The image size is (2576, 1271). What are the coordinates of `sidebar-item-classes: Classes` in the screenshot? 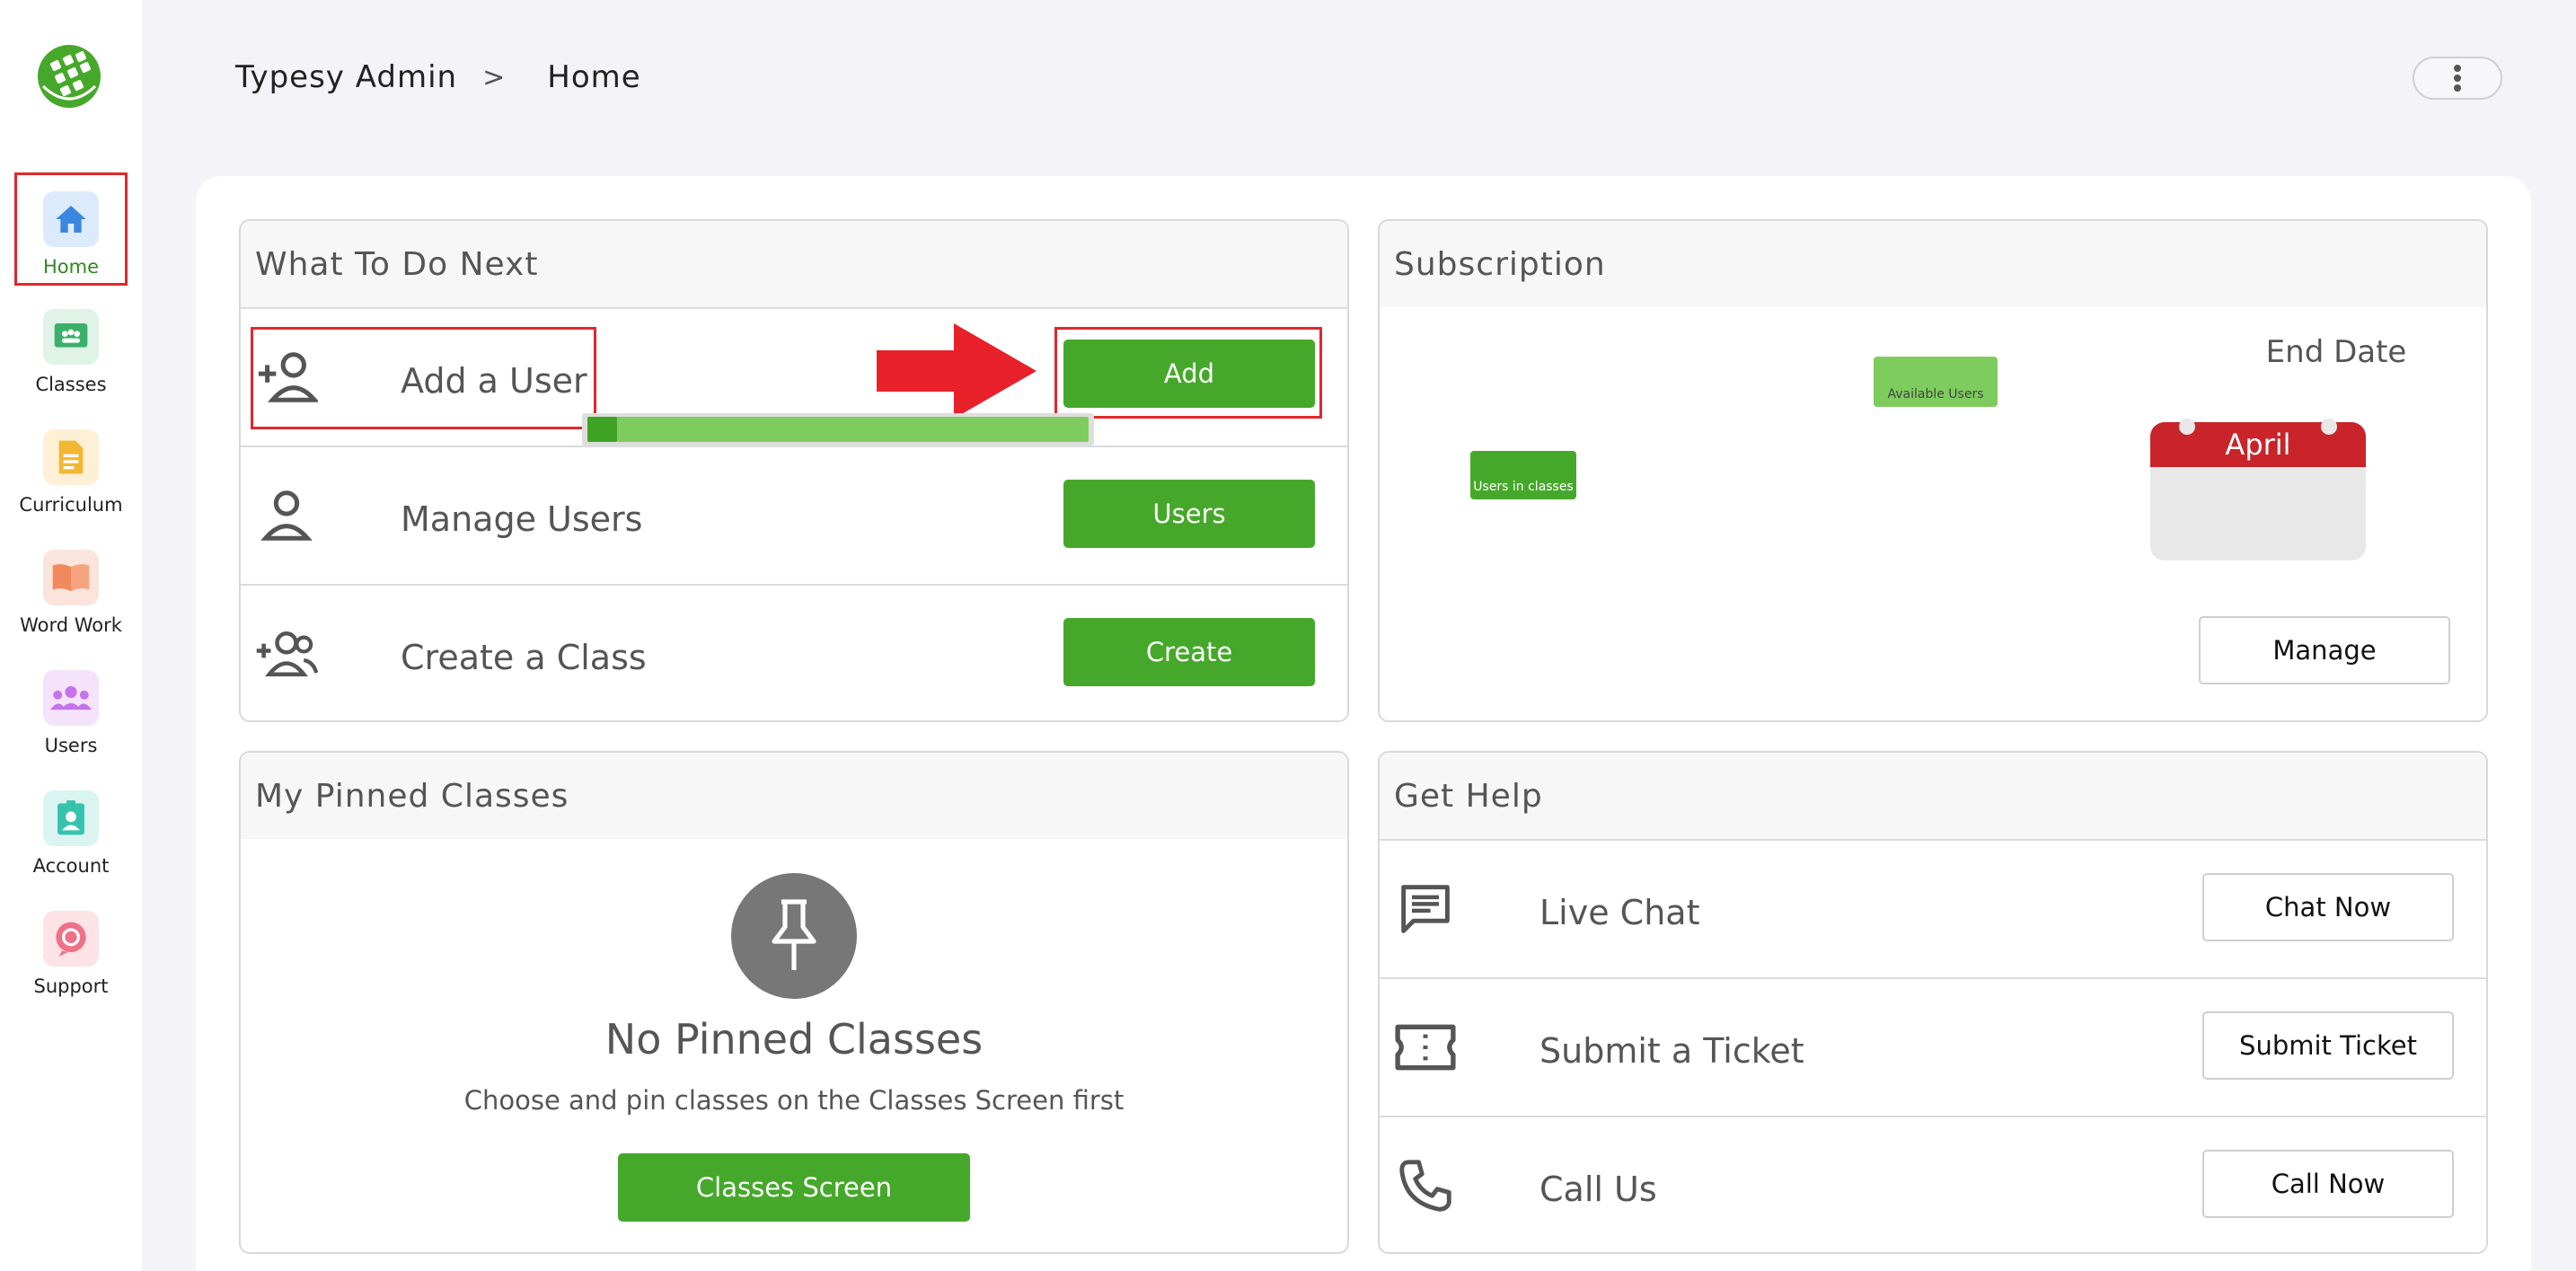 It's located at (71, 349).